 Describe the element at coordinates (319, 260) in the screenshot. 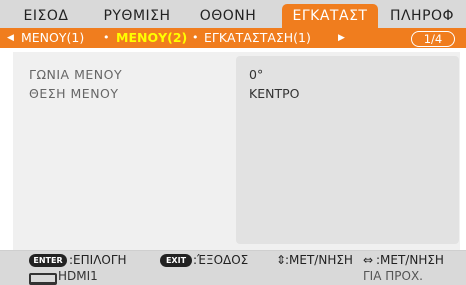

I see `up-down-hint: :ΜΕΤ/ΝΗΣΗ` at that location.